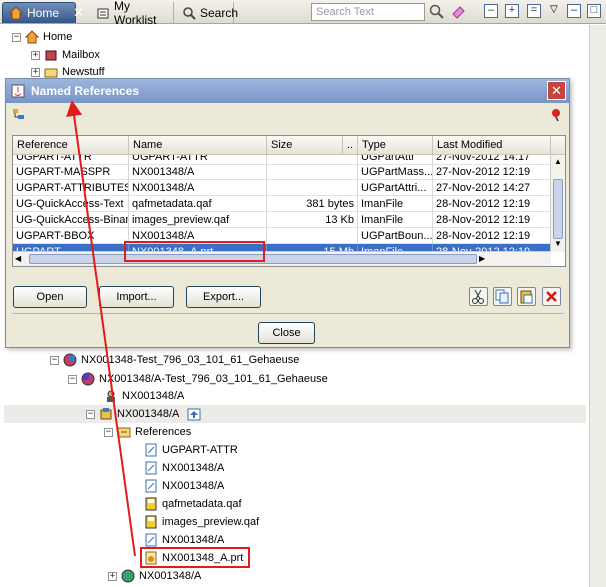 This screenshot has height=587, width=606. I want to click on java-app-icon, so click(18, 91).